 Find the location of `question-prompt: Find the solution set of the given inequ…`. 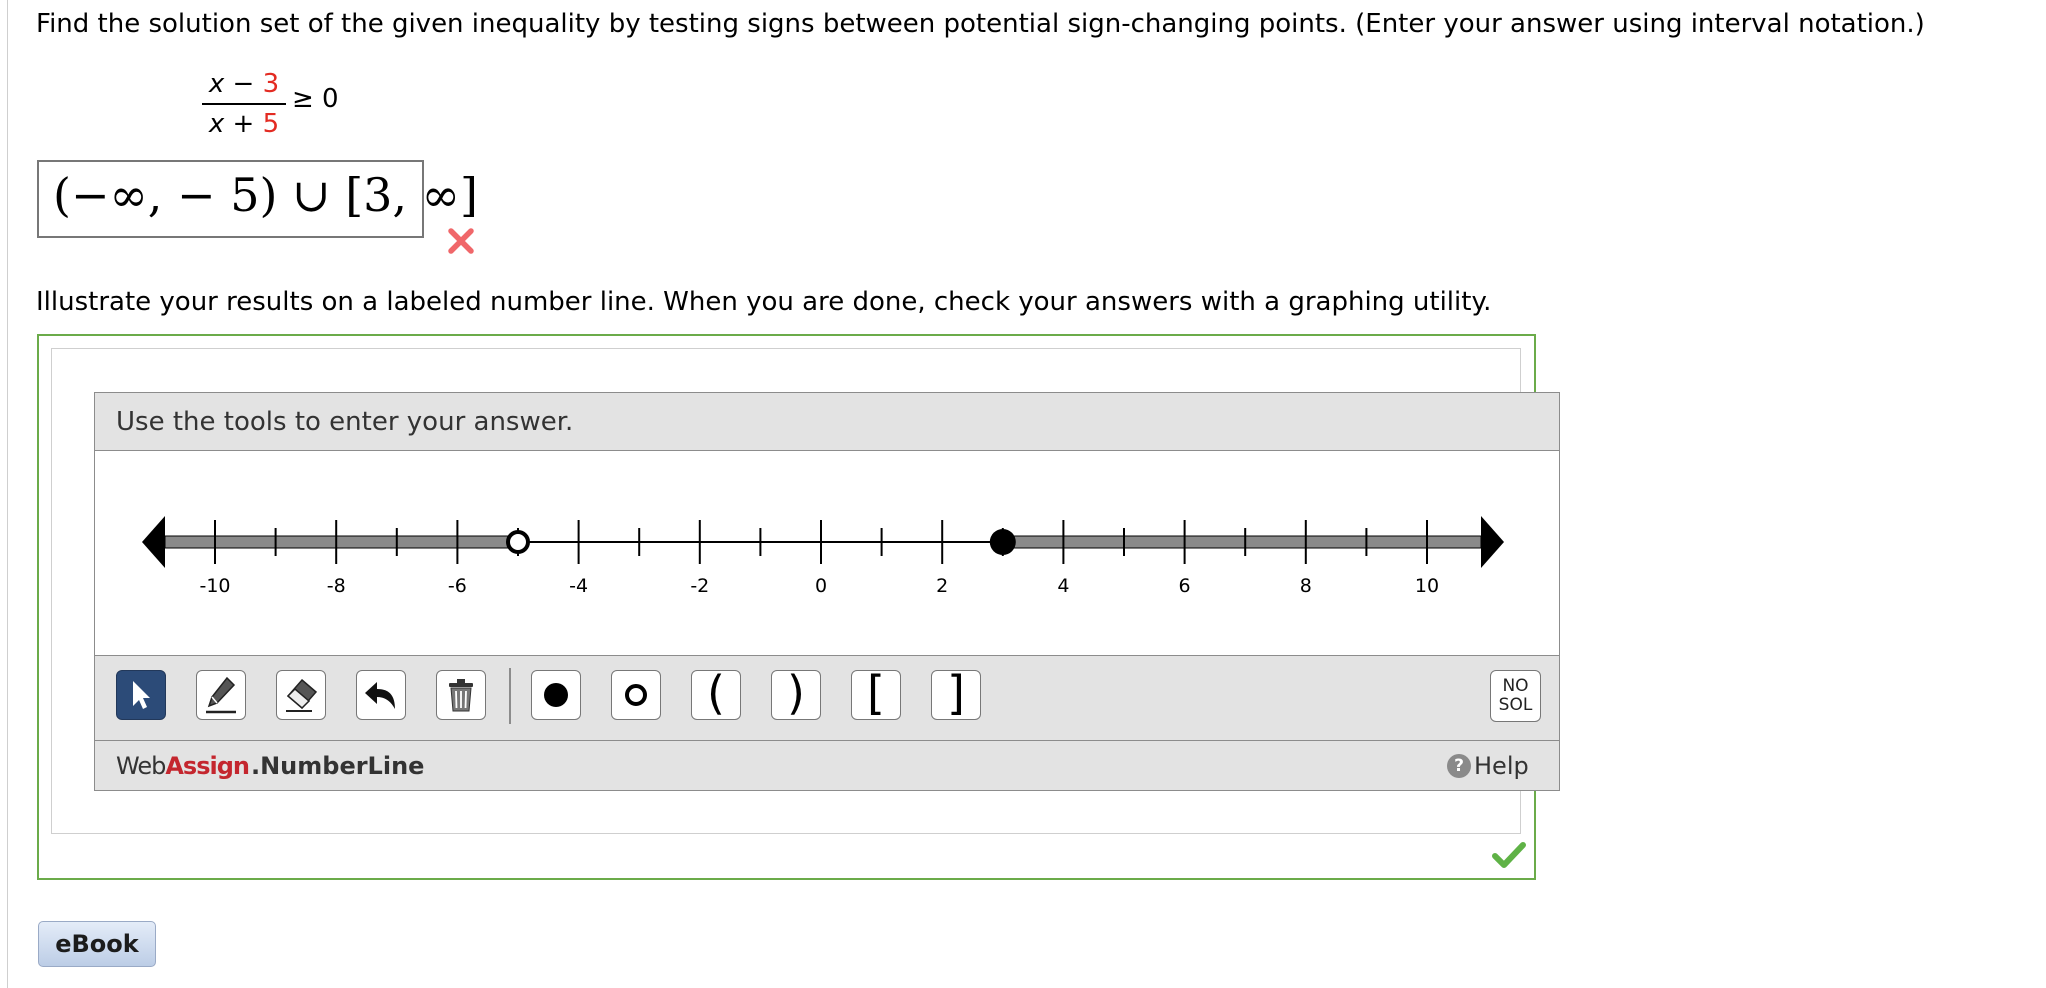

question-prompt: Find the solution set of the given inequ… is located at coordinates (980, 24).